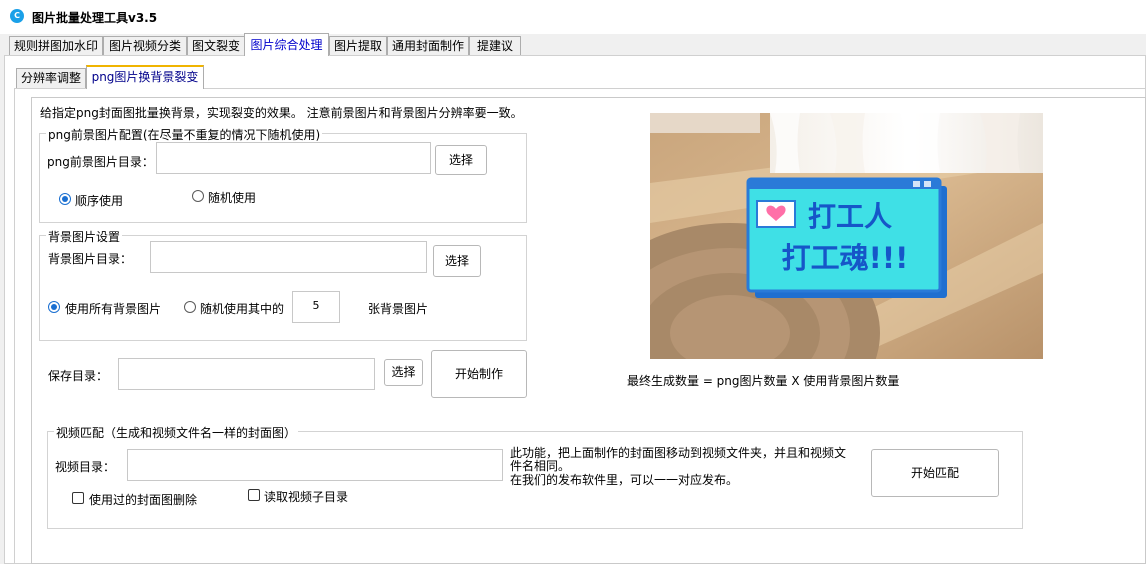  I want to click on subtab-png-bg-fission: png图片换背景裂变, so click(145, 77).